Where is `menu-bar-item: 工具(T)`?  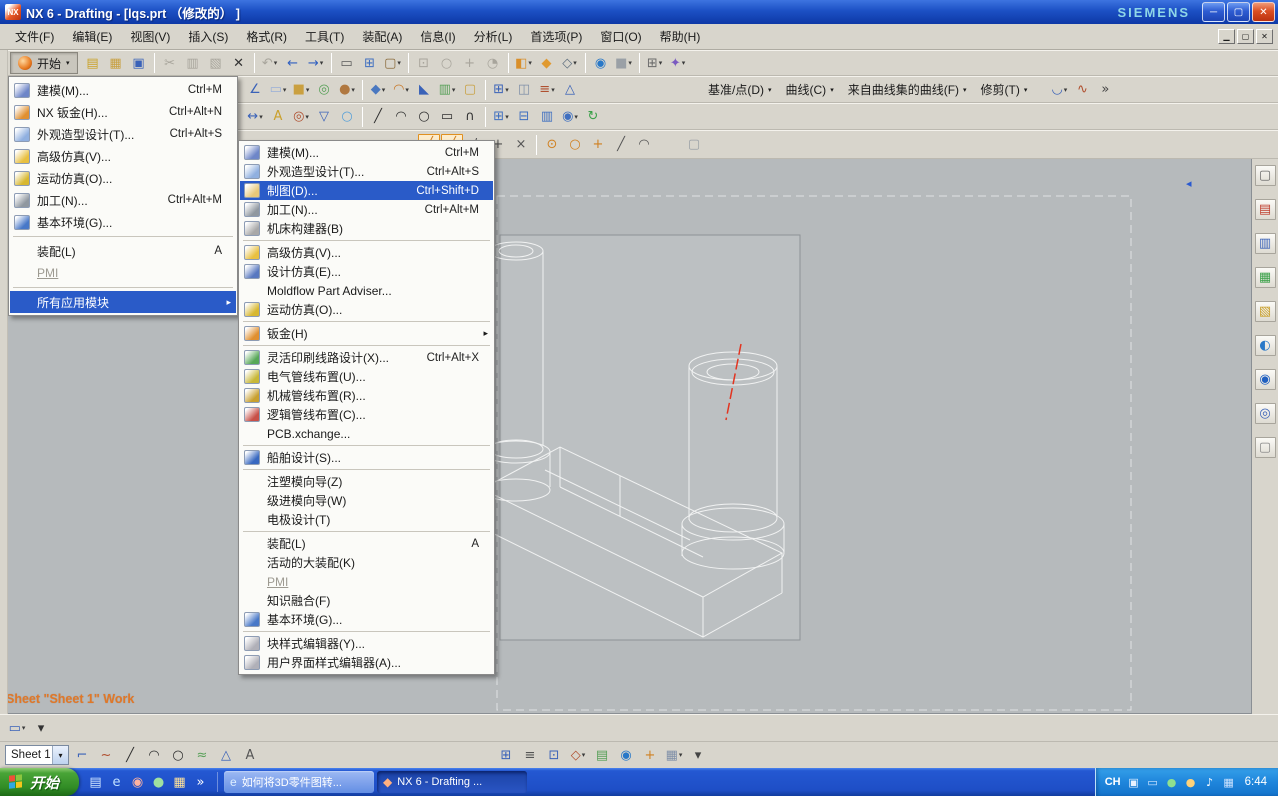 menu-bar-item: 工具(T) is located at coordinates (324, 36).